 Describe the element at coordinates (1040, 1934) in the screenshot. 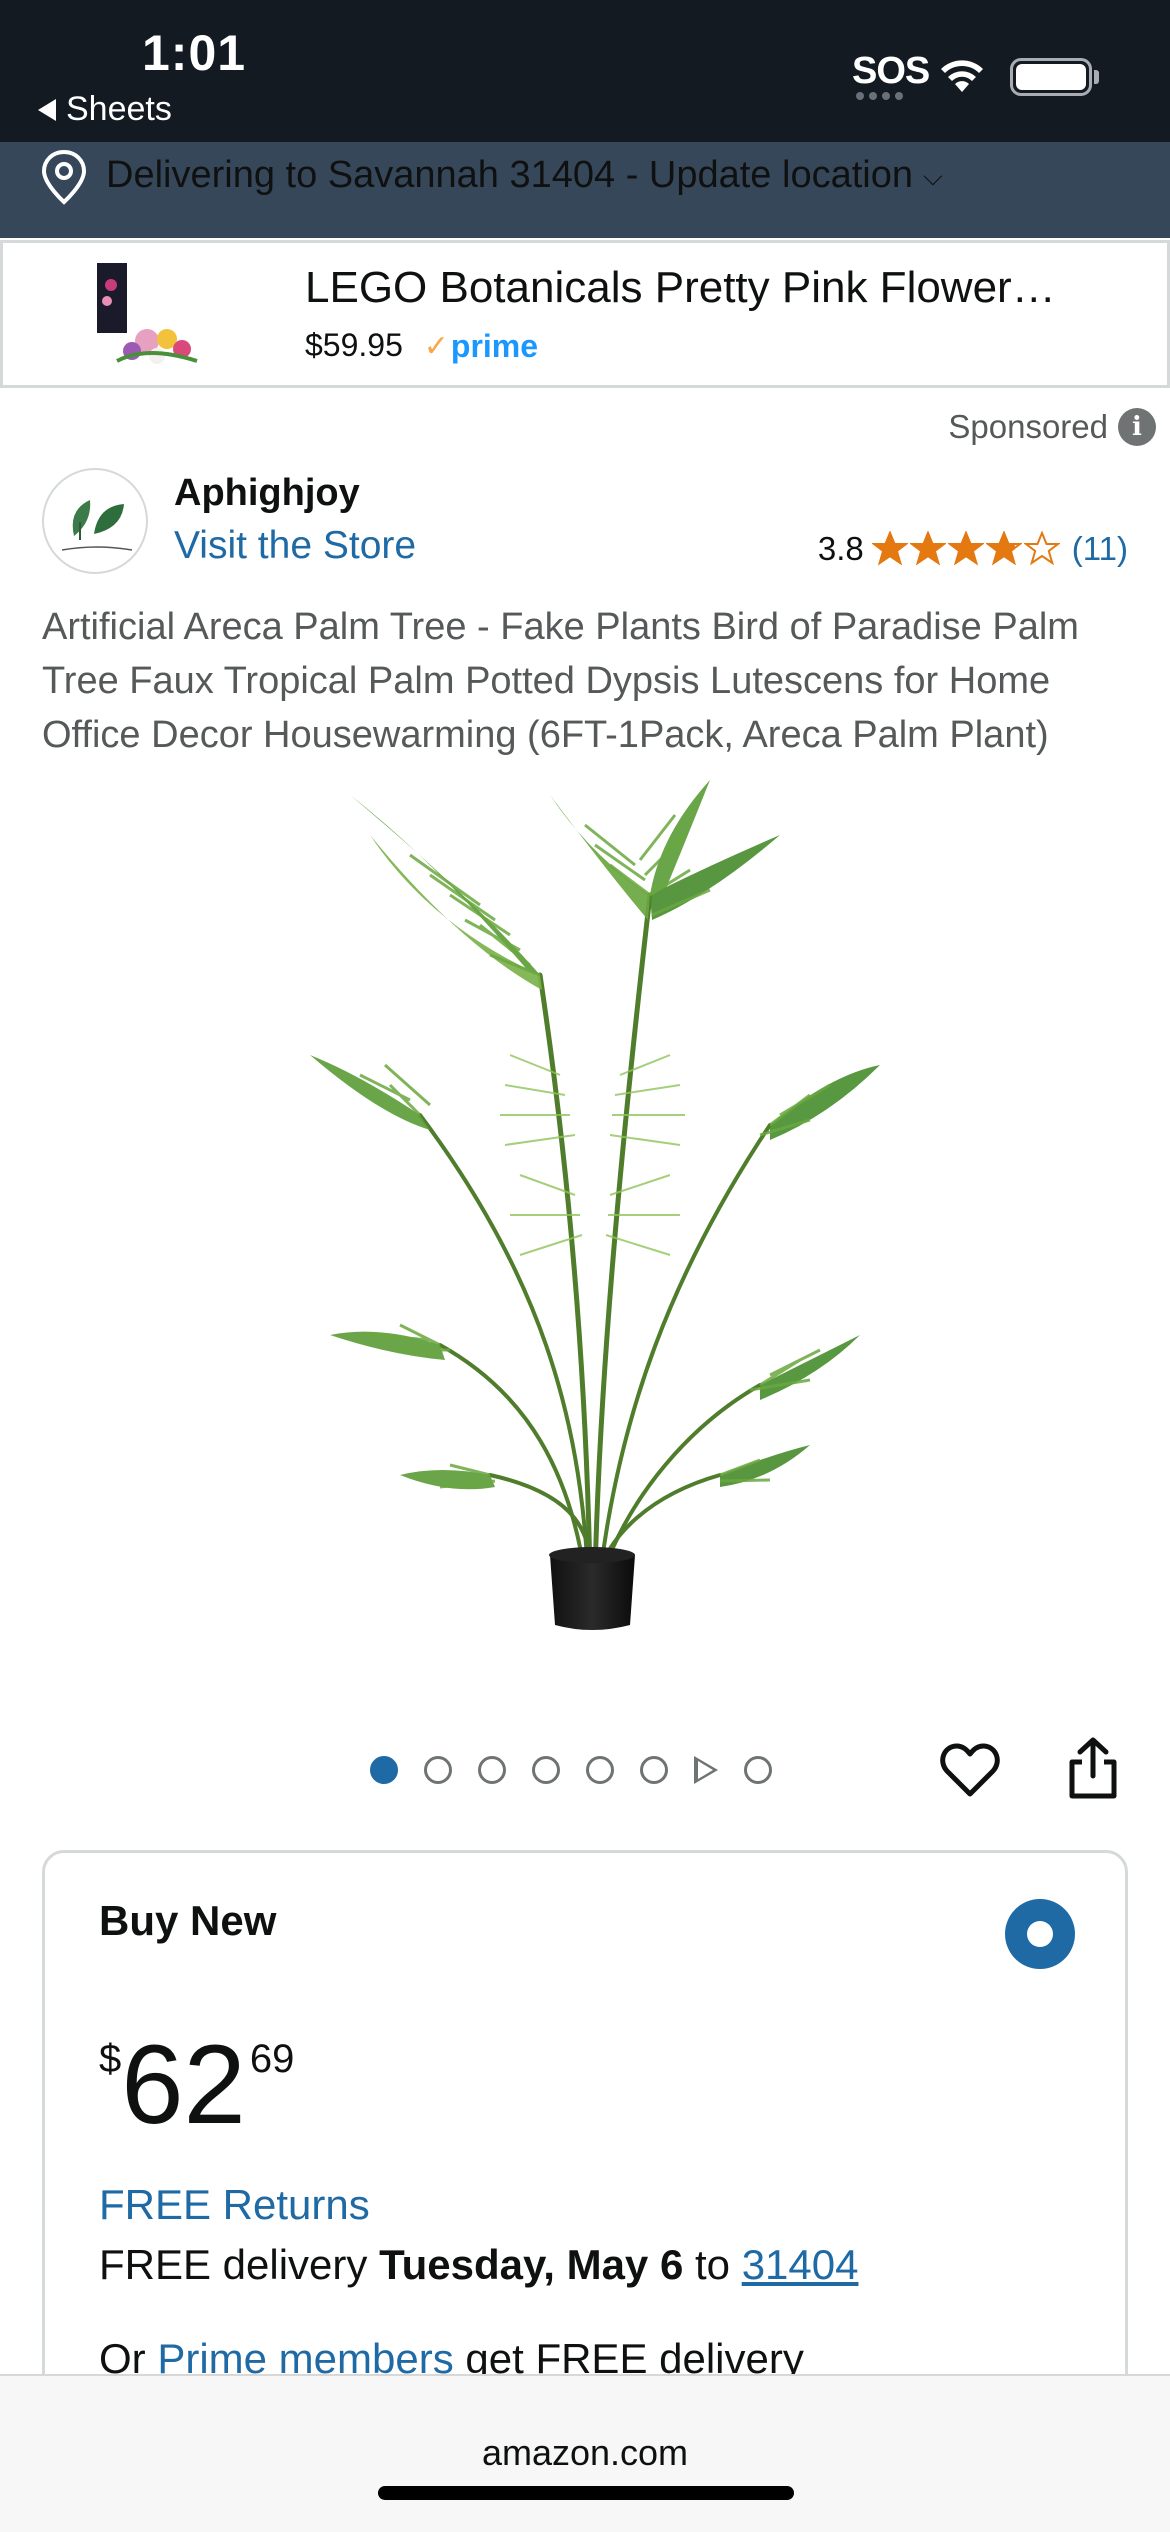

I see `buy-new-radio` at that location.